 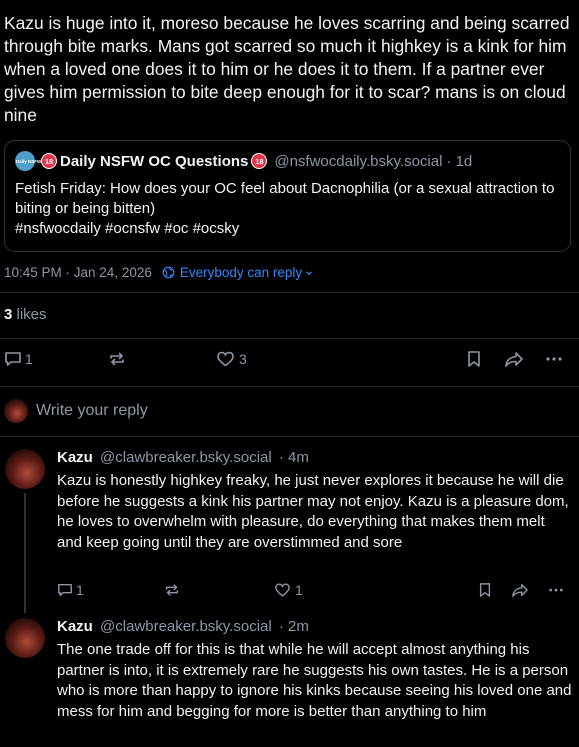 What do you see at coordinates (8, 314) in the screenshot?
I see `likes-number: 3` at bounding box center [8, 314].